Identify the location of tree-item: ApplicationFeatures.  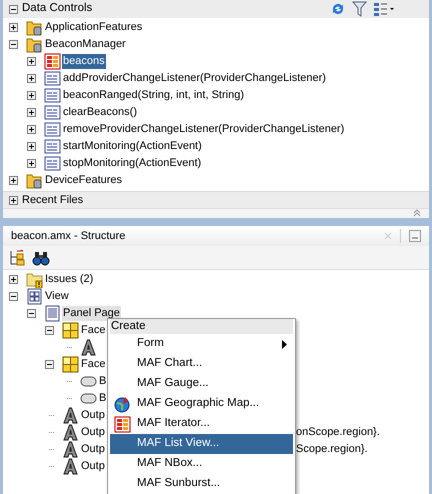
(94, 27).